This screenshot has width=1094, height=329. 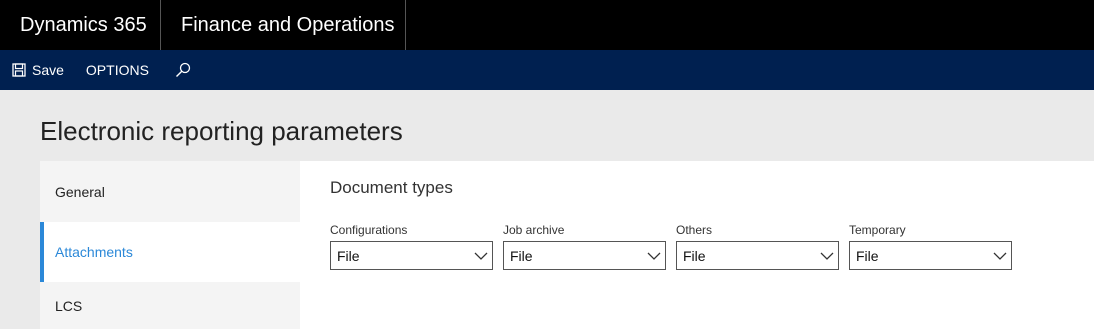 What do you see at coordinates (170, 305) in the screenshot?
I see `tab-lcs: LCS` at bounding box center [170, 305].